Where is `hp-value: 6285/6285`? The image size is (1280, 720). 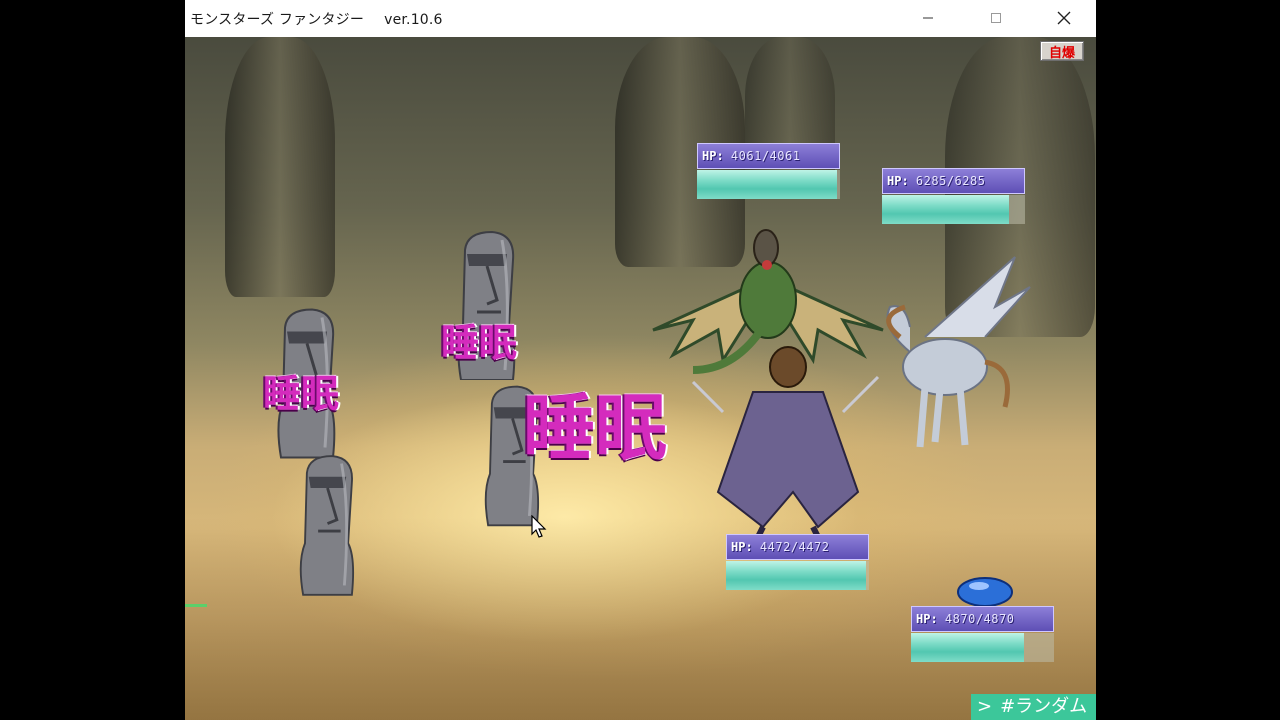
hp-value: 6285/6285 is located at coordinates (950, 181).